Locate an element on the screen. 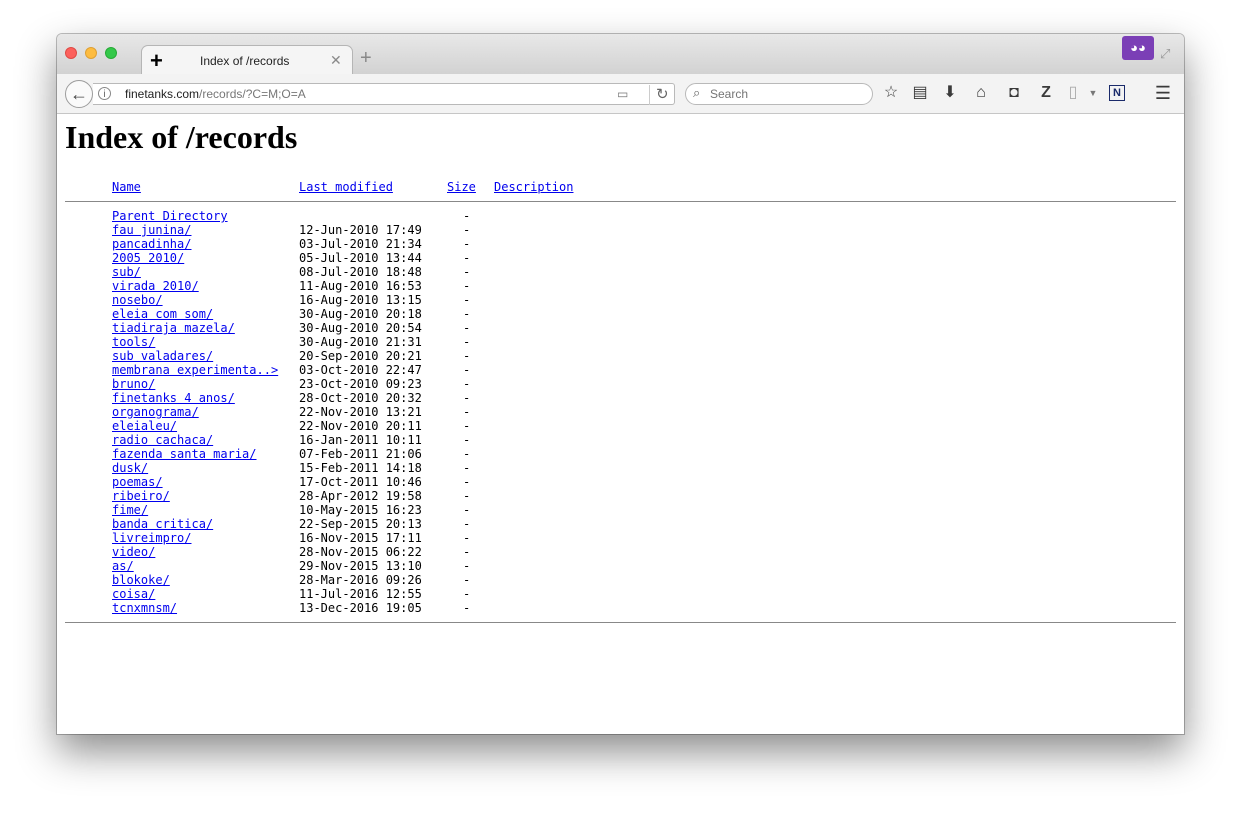 The image size is (1241, 813). entry-modified: 28-Mar-2016 09:26 is located at coordinates (360, 580).